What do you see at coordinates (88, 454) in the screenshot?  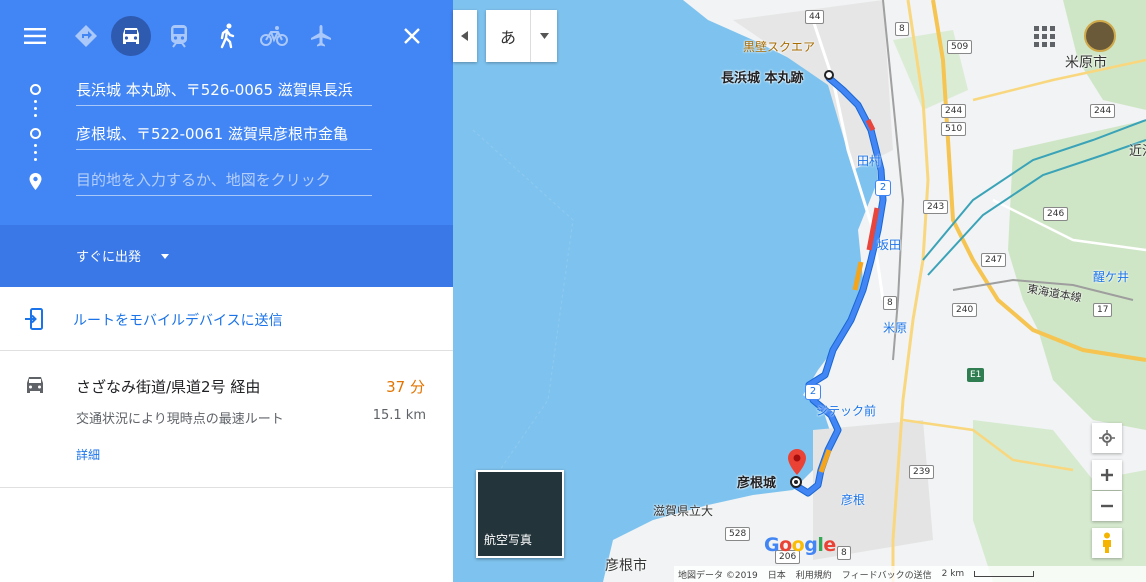 I see `route-details-link: 詳細` at bounding box center [88, 454].